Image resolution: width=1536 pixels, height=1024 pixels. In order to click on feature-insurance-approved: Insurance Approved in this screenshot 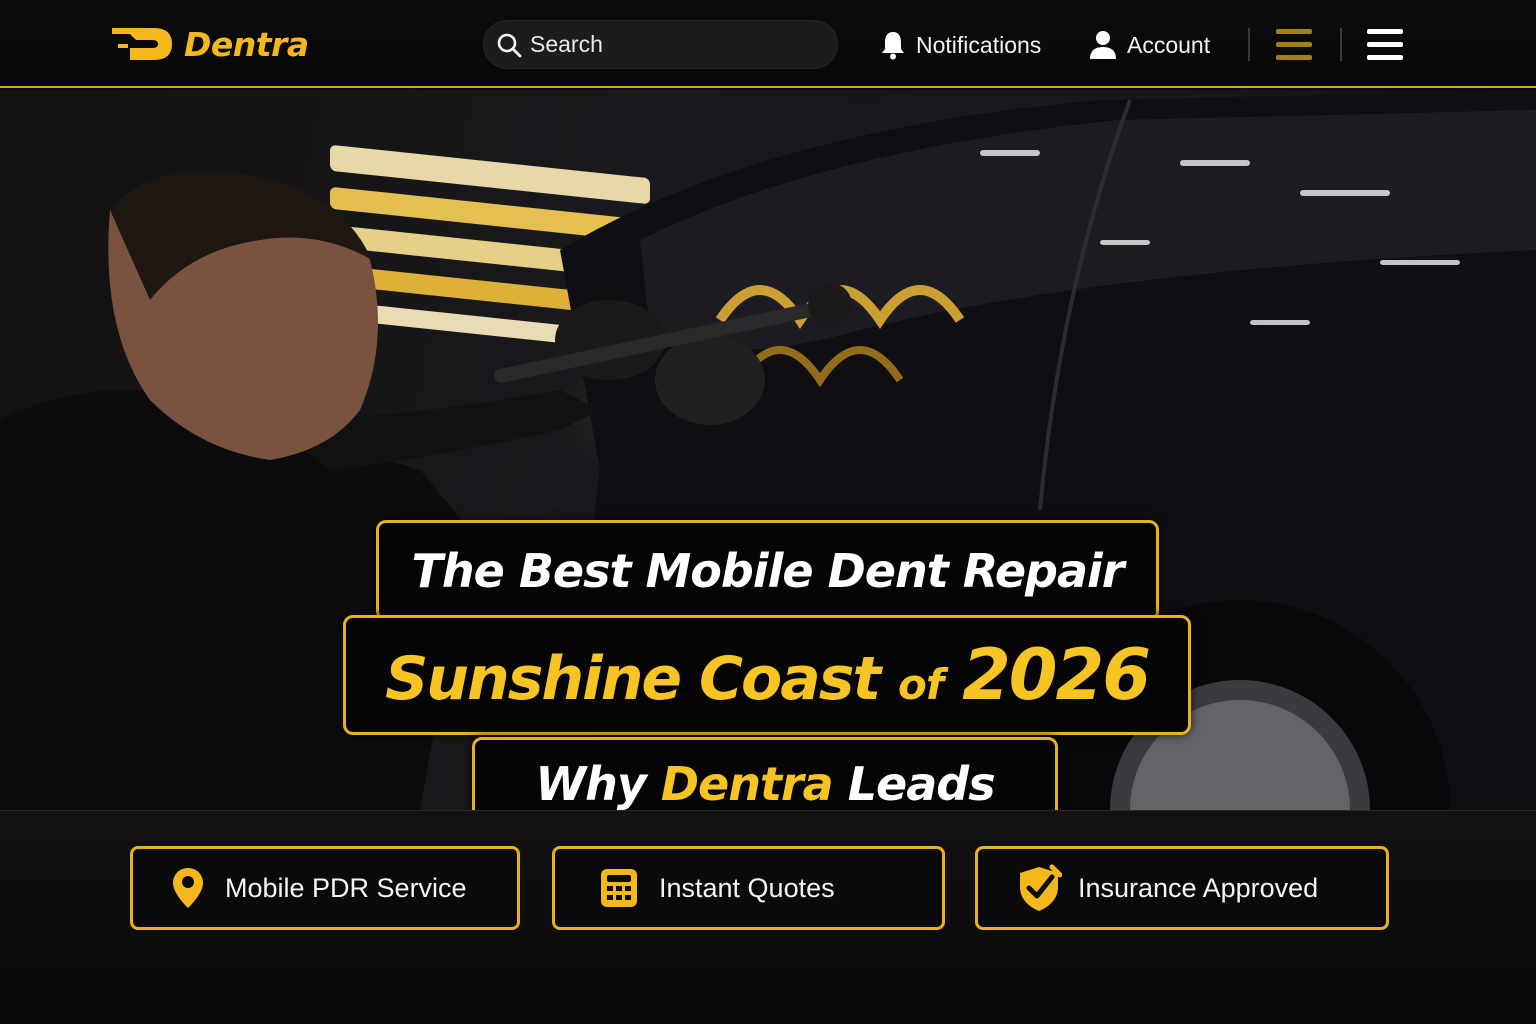, I will do `click(1182, 888)`.